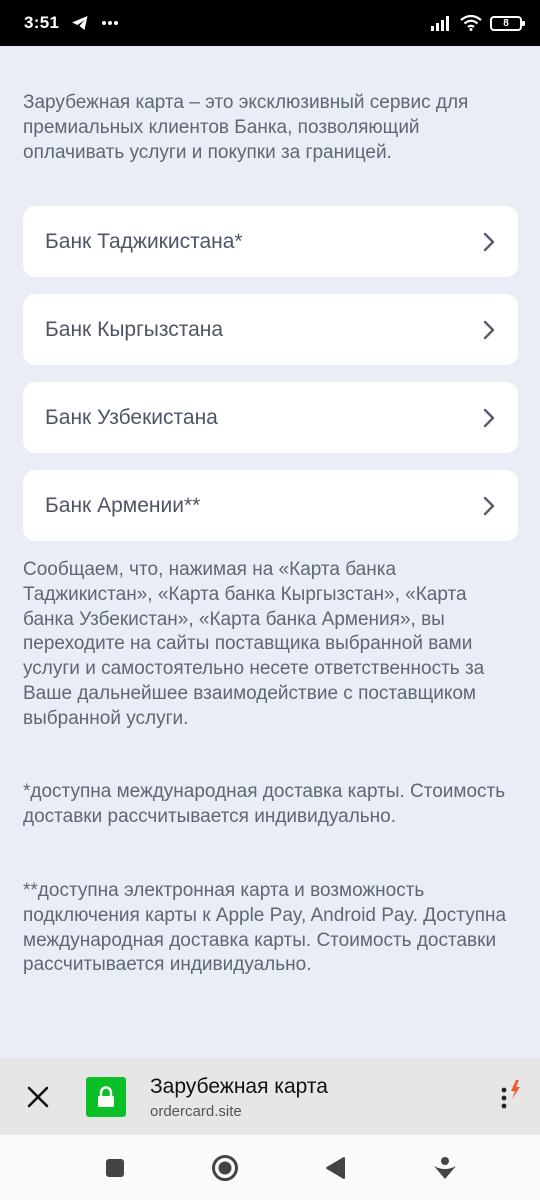 The width and height of the screenshot is (540, 1200). I want to click on bank-card-tajikistan: Банк Таджикистана*, so click(270, 241).